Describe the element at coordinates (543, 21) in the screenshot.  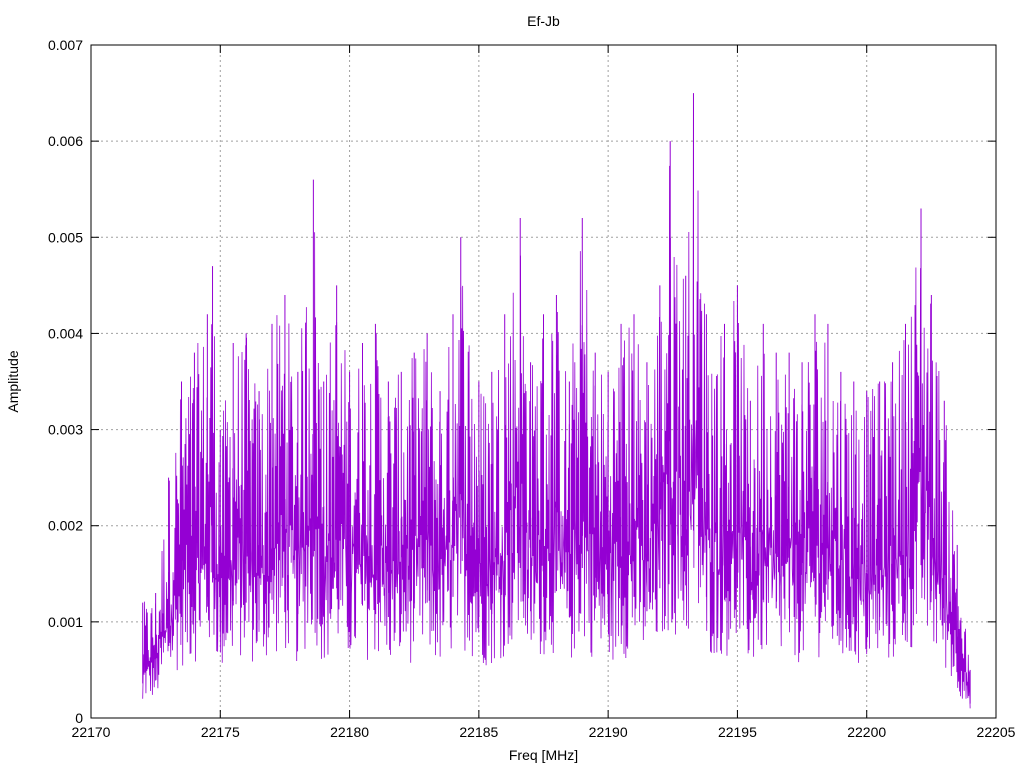
I see `chart-title: Ef-Jb` at that location.